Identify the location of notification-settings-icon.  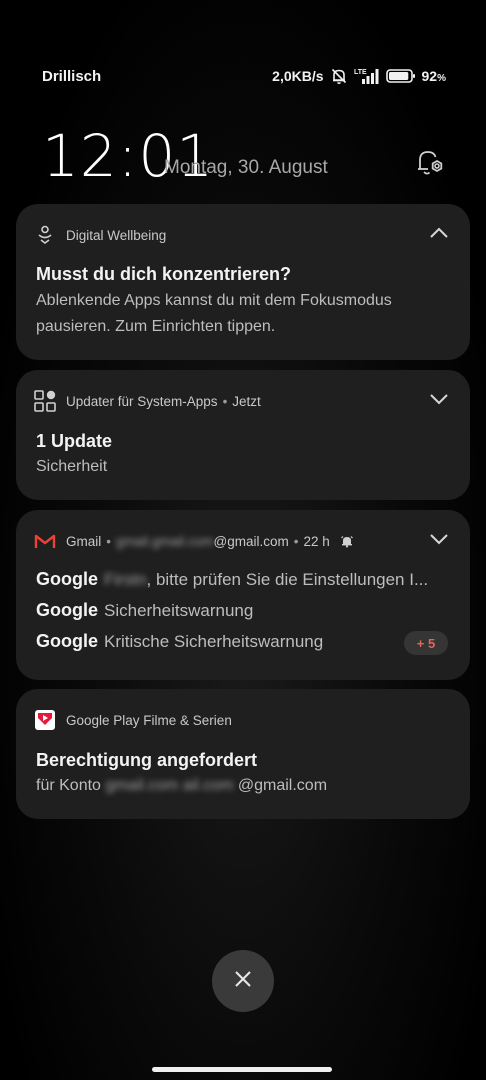
(429, 165).